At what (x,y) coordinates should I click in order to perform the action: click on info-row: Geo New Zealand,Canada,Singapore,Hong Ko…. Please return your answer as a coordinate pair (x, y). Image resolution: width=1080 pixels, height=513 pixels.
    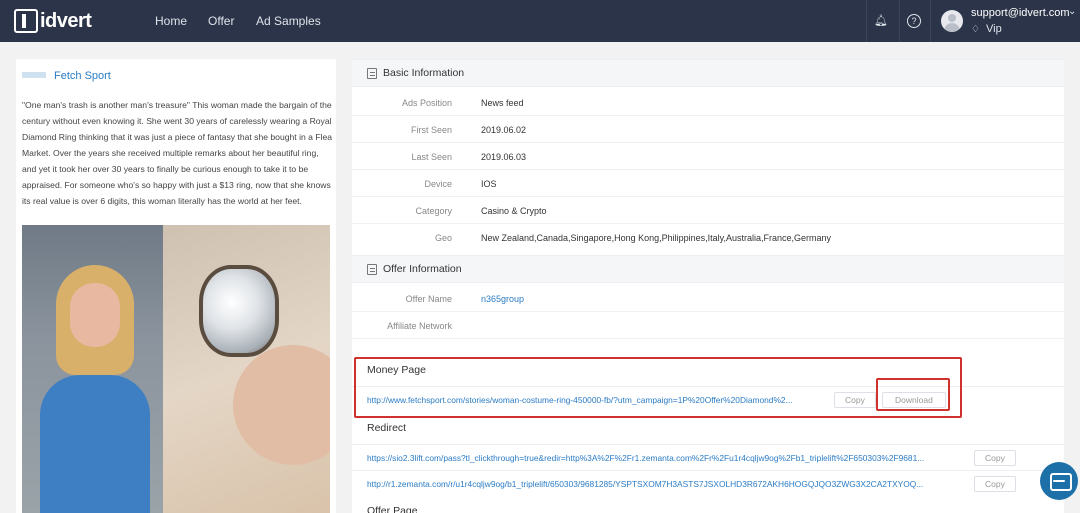
    Looking at the image, I should click on (708, 237).